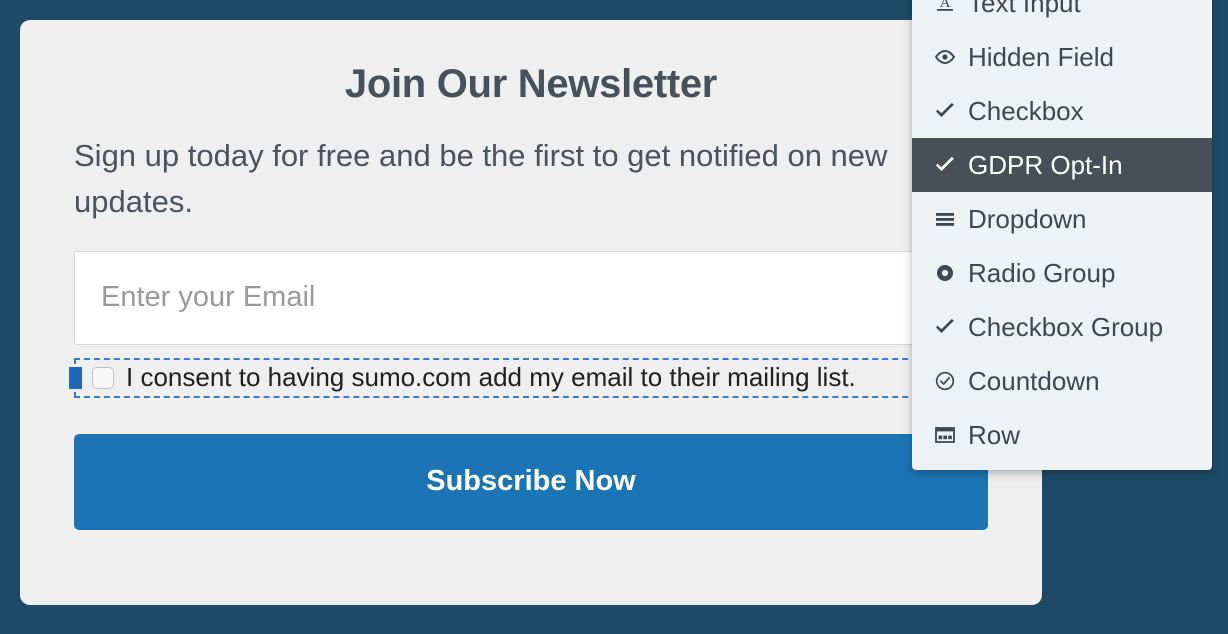  What do you see at coordinates (1066, 326) in the screenshot?
I see `menu-item-label: Checkbox Group` at bounding box center [1066, 326].